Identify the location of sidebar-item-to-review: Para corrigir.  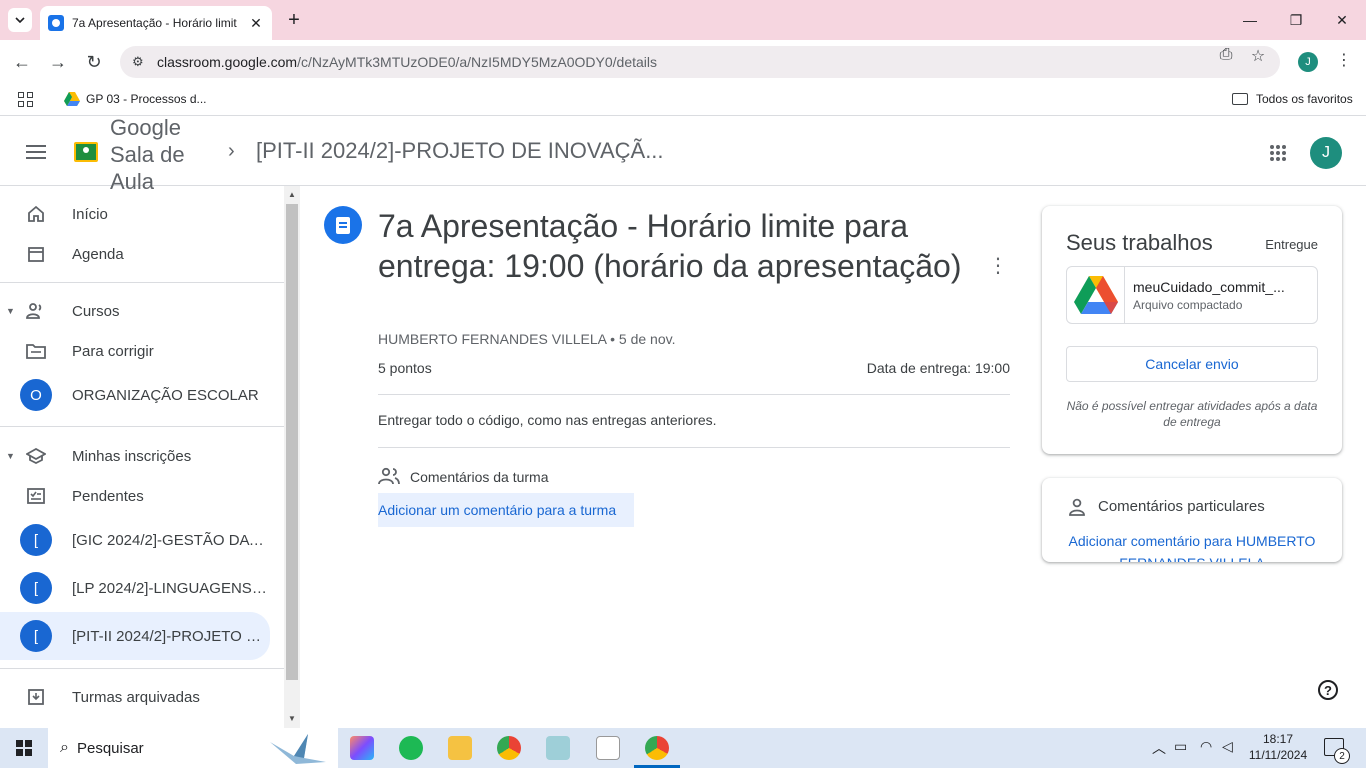
(142, 351).